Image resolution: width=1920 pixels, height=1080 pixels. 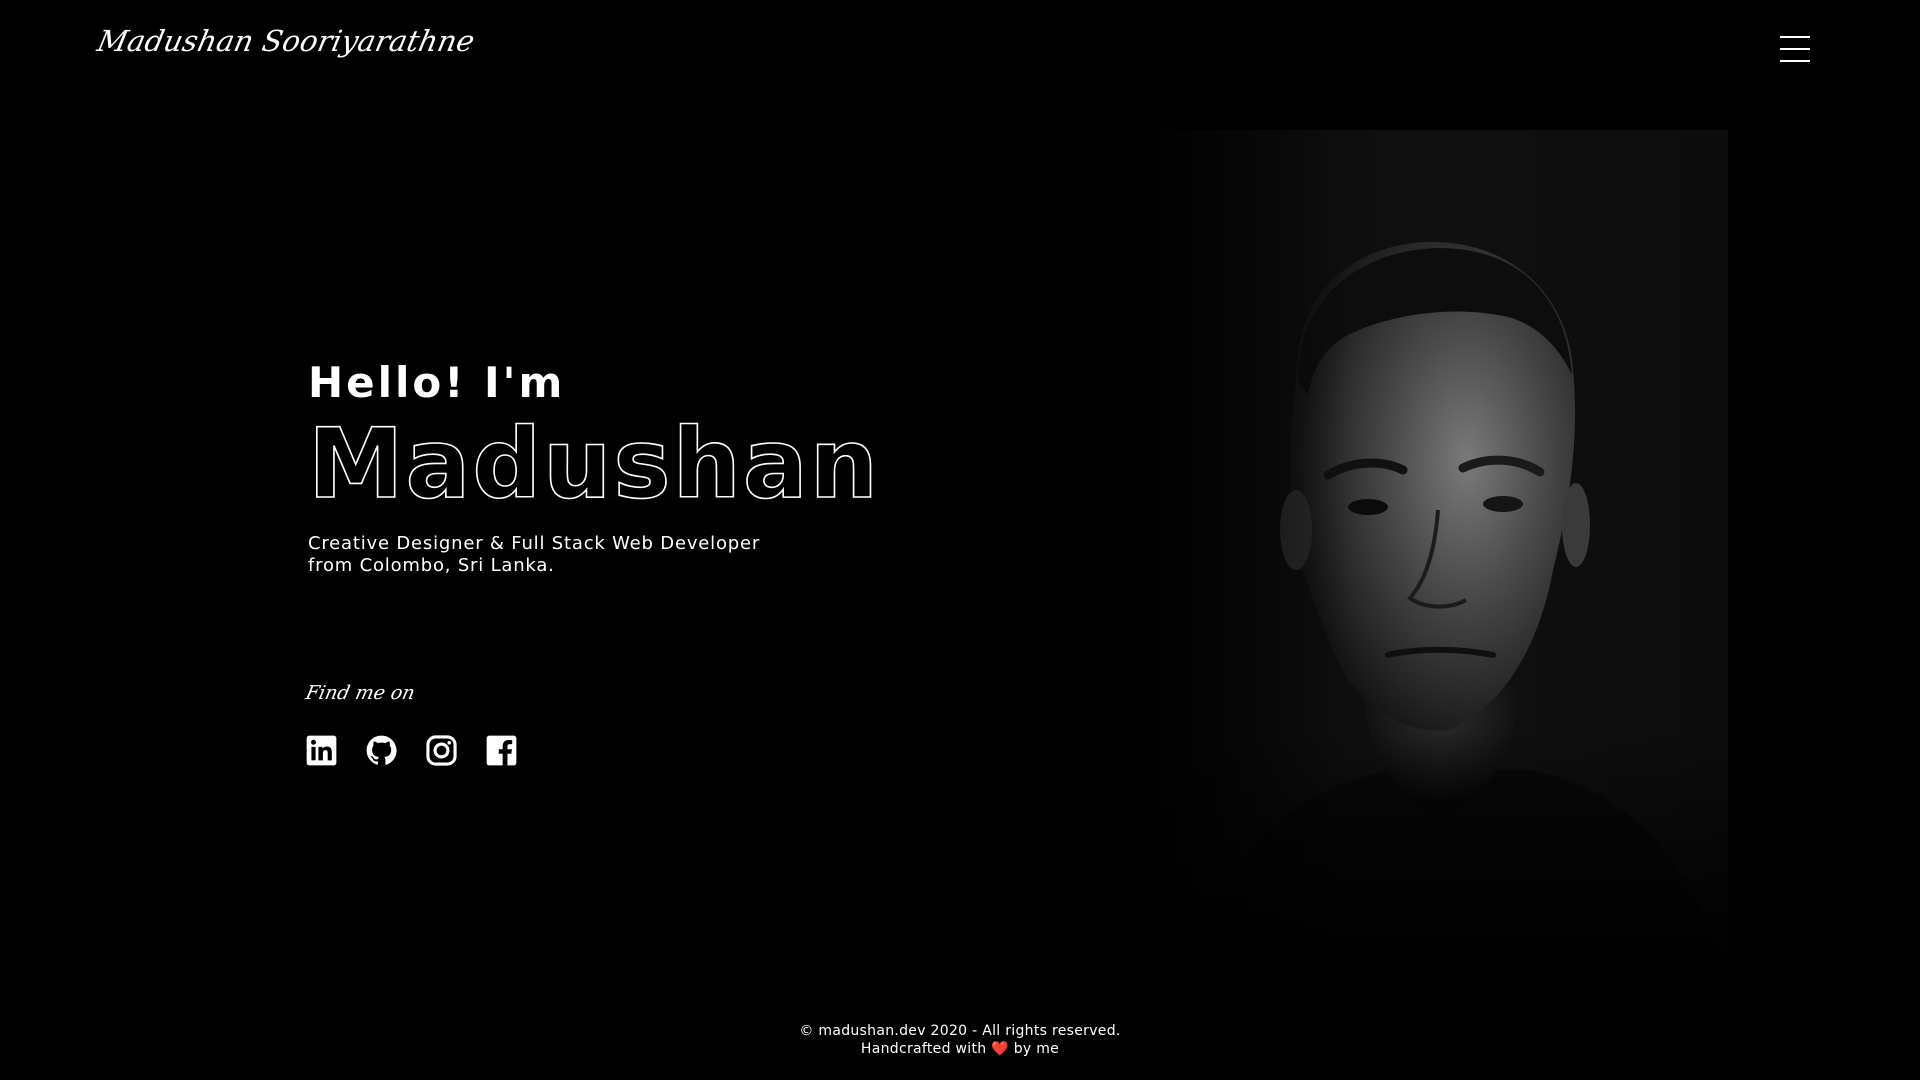 What do you see at coordinates (593, 464) in the screenshot?
I see `hero-name: Madushan` at bounding box center [593, 464].